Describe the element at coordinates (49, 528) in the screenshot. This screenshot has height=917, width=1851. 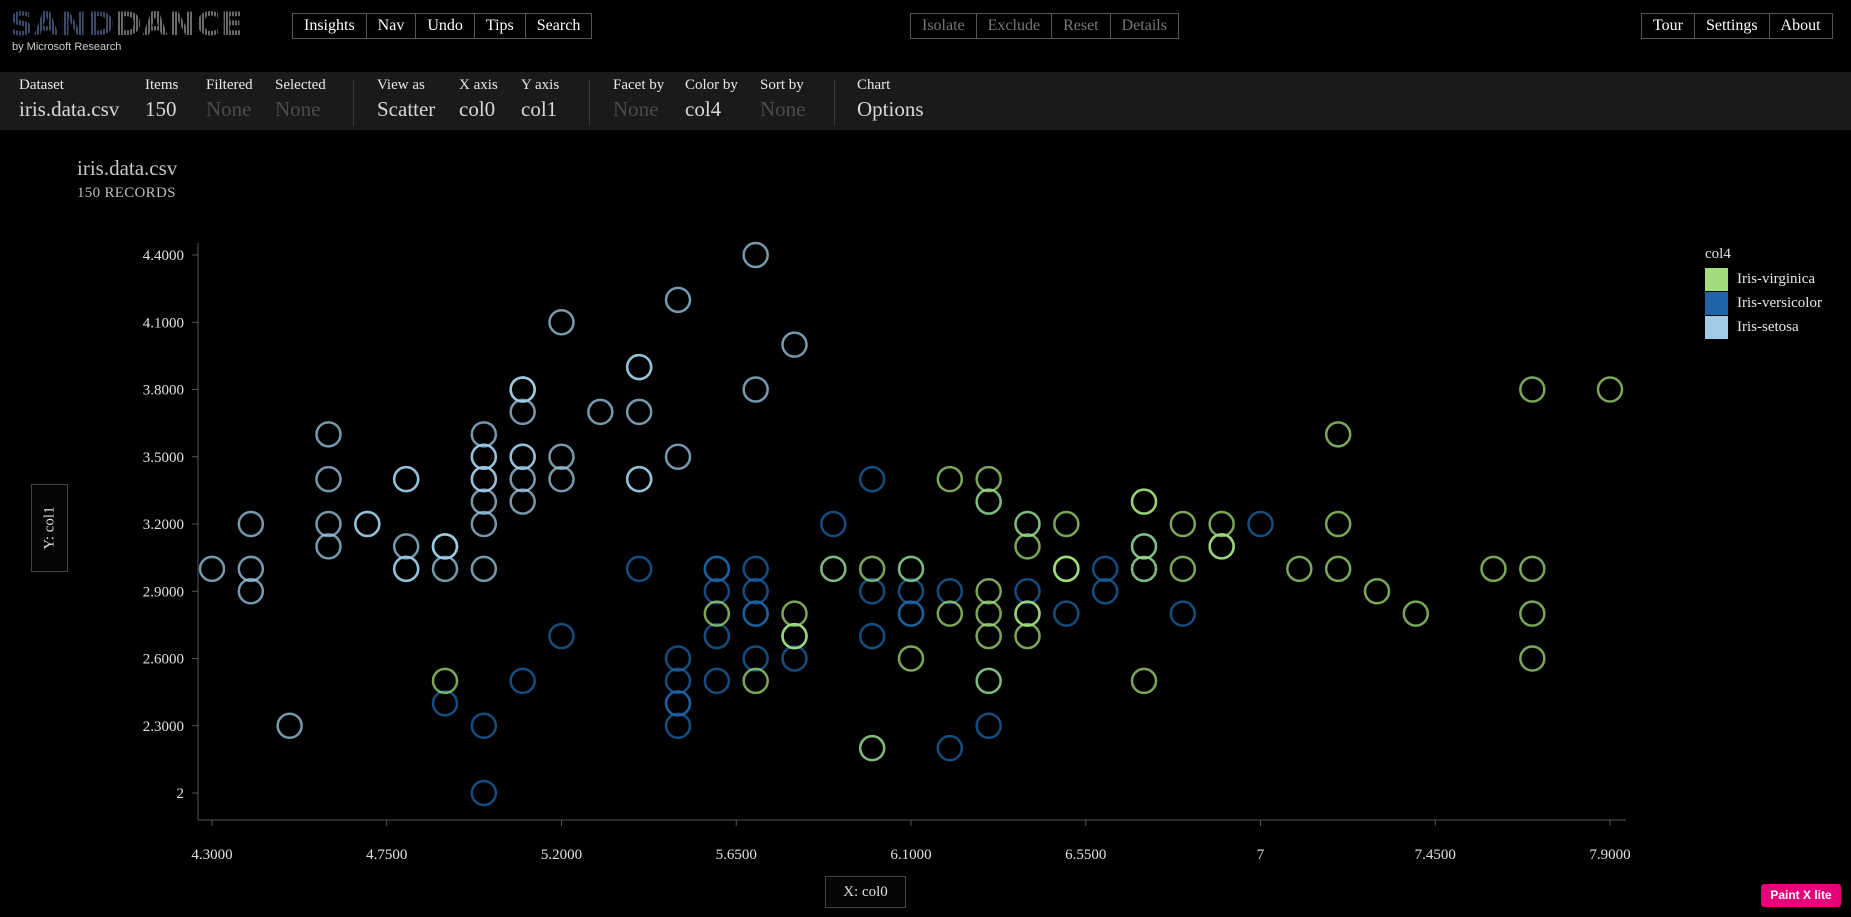
I see `y-axis-button: Y: col1` at that location.